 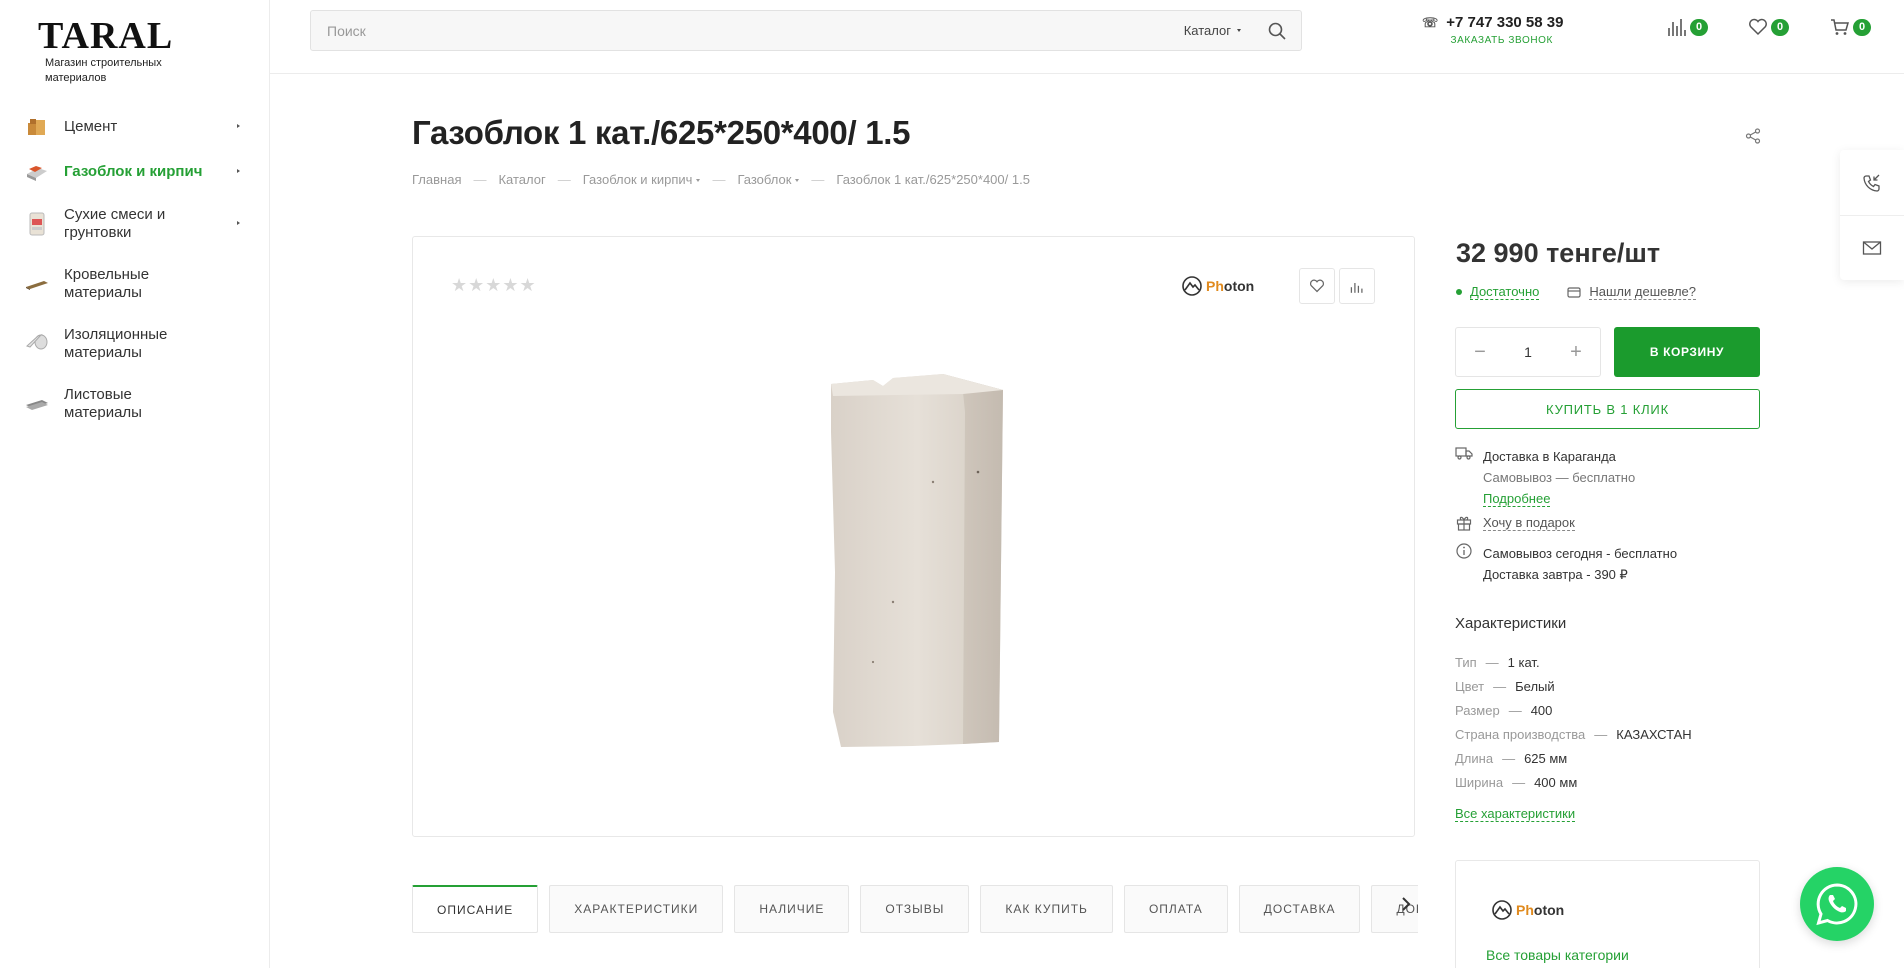 I want to click on breadcrumb-item: Каталог, so click(x=521, y=179).